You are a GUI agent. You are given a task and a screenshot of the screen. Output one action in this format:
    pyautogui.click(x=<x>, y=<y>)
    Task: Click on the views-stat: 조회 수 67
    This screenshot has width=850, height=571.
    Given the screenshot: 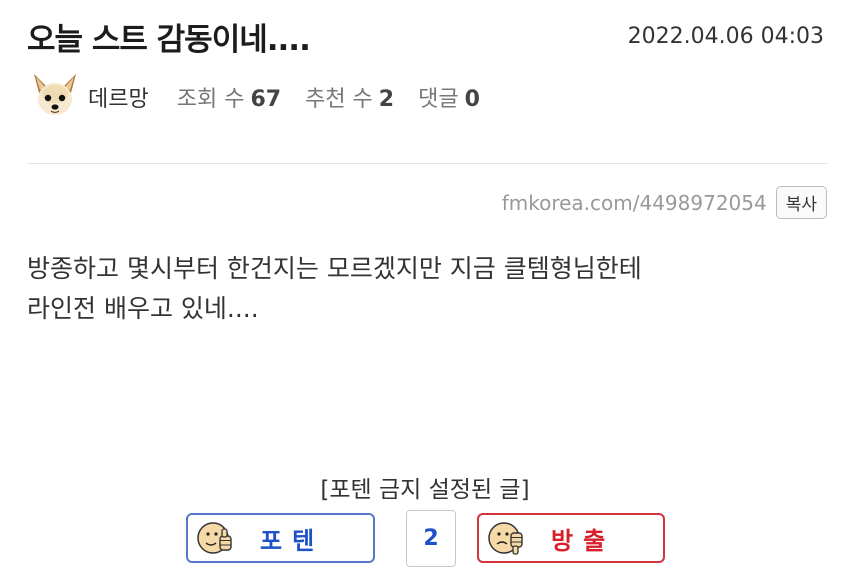 What is the action you would take?
    pyautogui.click(x=229, y=97)
    